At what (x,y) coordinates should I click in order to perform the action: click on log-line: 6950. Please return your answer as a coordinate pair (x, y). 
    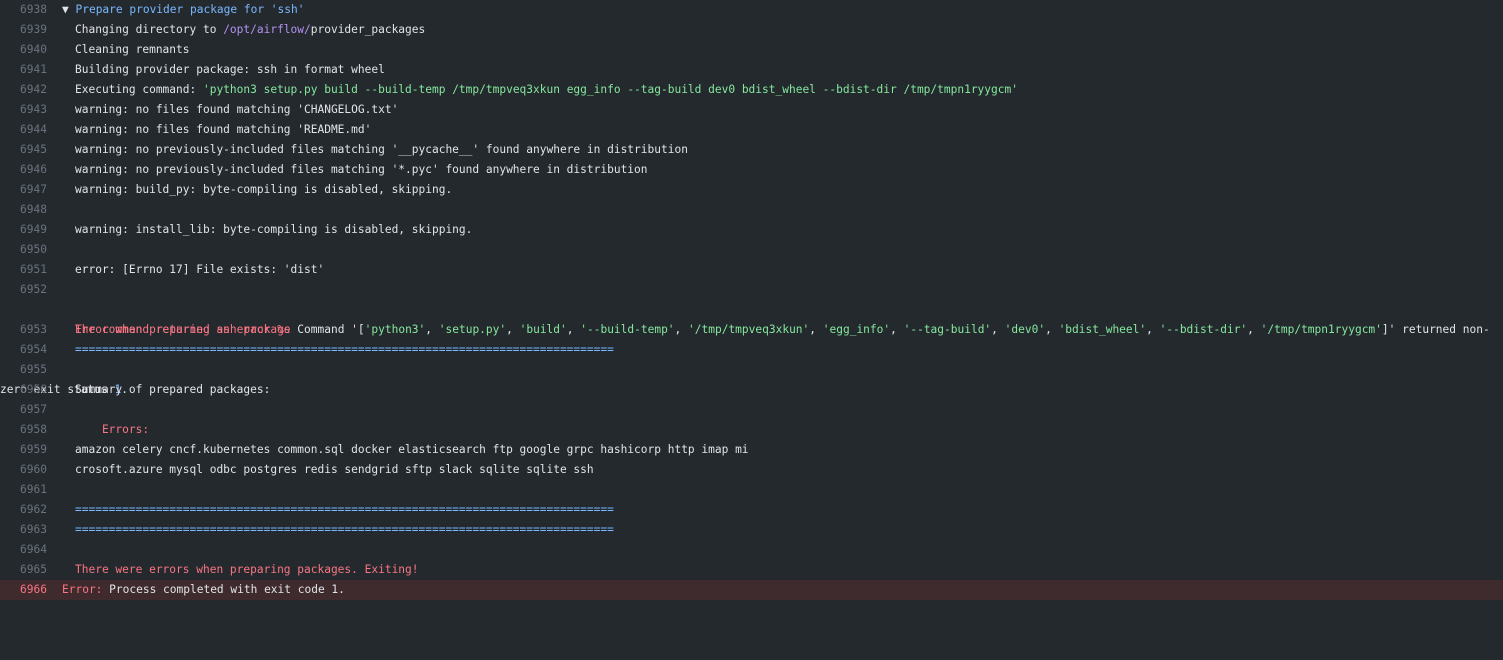
    Looking at the image, I should click on (751, 250).